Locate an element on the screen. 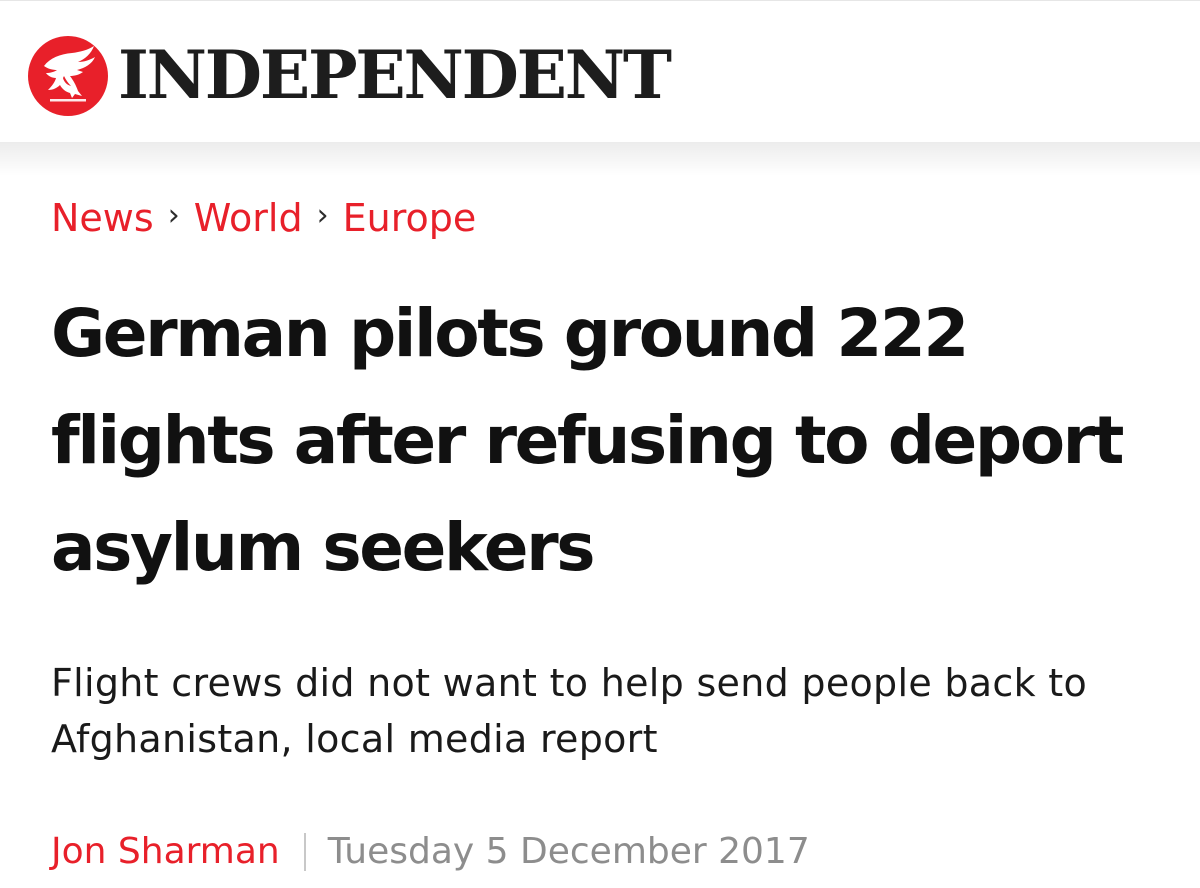 The image size is (1200, 888). breadcrumb: News › World › Europe is located at coordinates (611, 218).